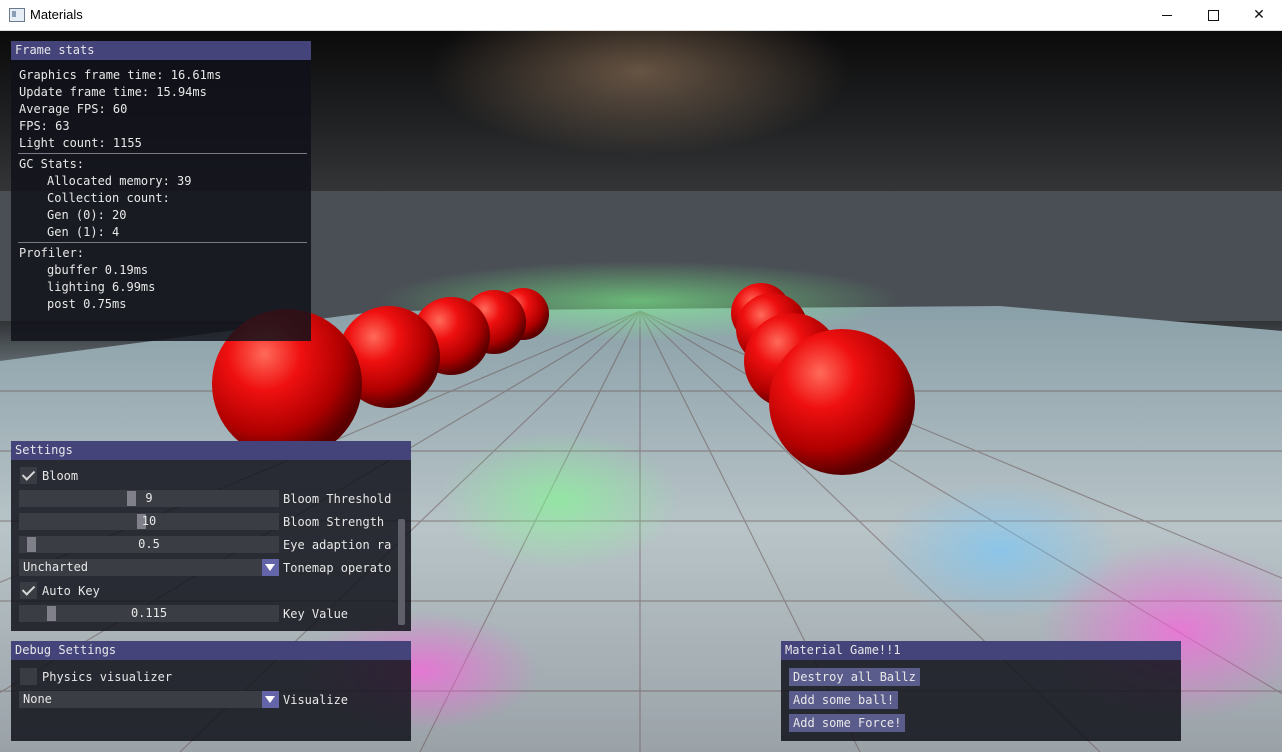 This screenshot has height=752, width=1282. What do you see at coordinates (28, 475) in the screenshot?
I see `bloom-checkbox` at bounding box center [28, 475].